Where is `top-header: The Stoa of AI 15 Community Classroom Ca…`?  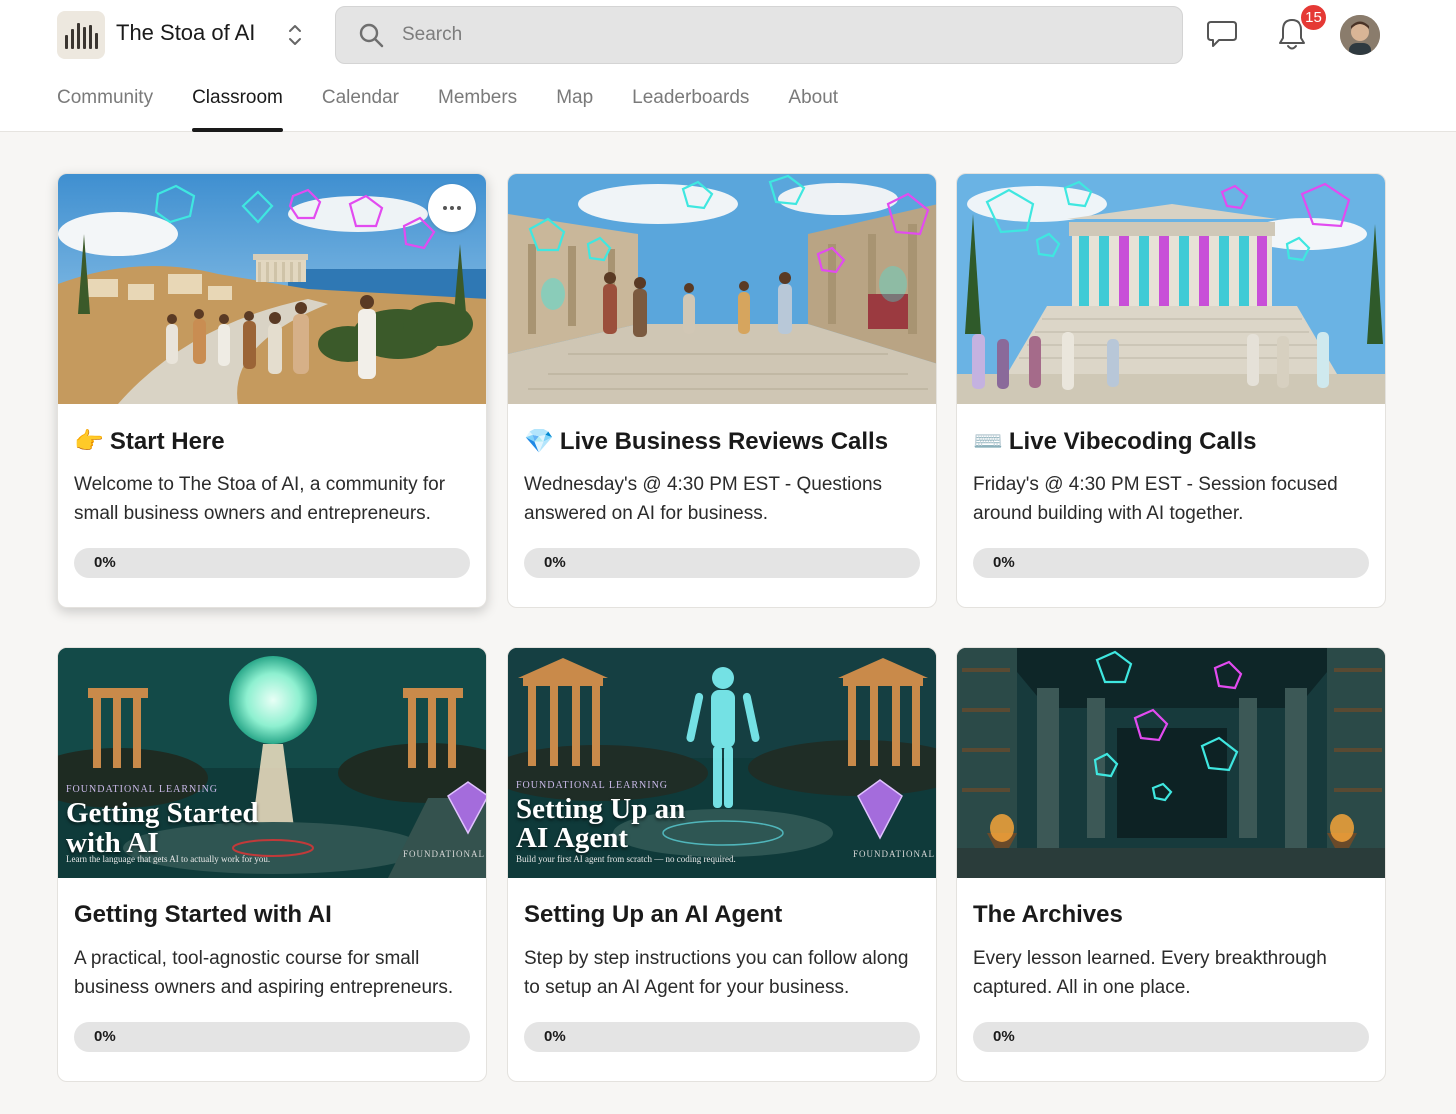
top-header: The Stoa of AI 15 Community Classroom Ca… is located at coordinates (728, 66).